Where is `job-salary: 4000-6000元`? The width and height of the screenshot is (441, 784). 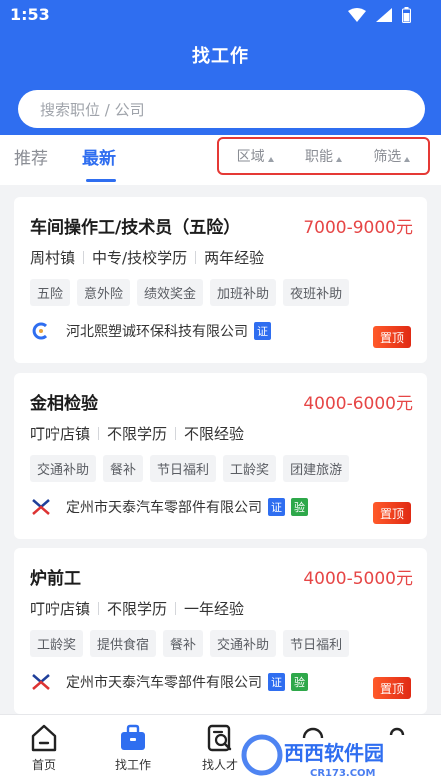
job-salary: 4000-6000元 is located at coordinates (358, 404).